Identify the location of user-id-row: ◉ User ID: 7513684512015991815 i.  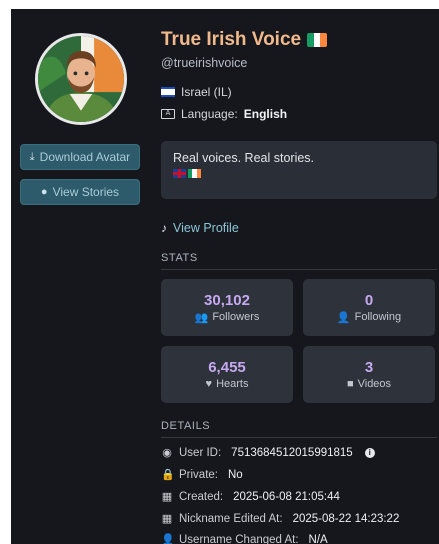
(268, 452).